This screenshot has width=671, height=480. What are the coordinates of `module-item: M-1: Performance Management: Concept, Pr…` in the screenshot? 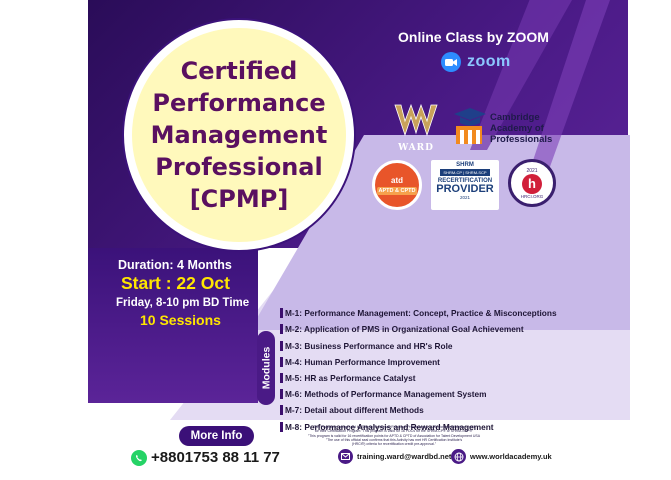 It's located at (430, 313).